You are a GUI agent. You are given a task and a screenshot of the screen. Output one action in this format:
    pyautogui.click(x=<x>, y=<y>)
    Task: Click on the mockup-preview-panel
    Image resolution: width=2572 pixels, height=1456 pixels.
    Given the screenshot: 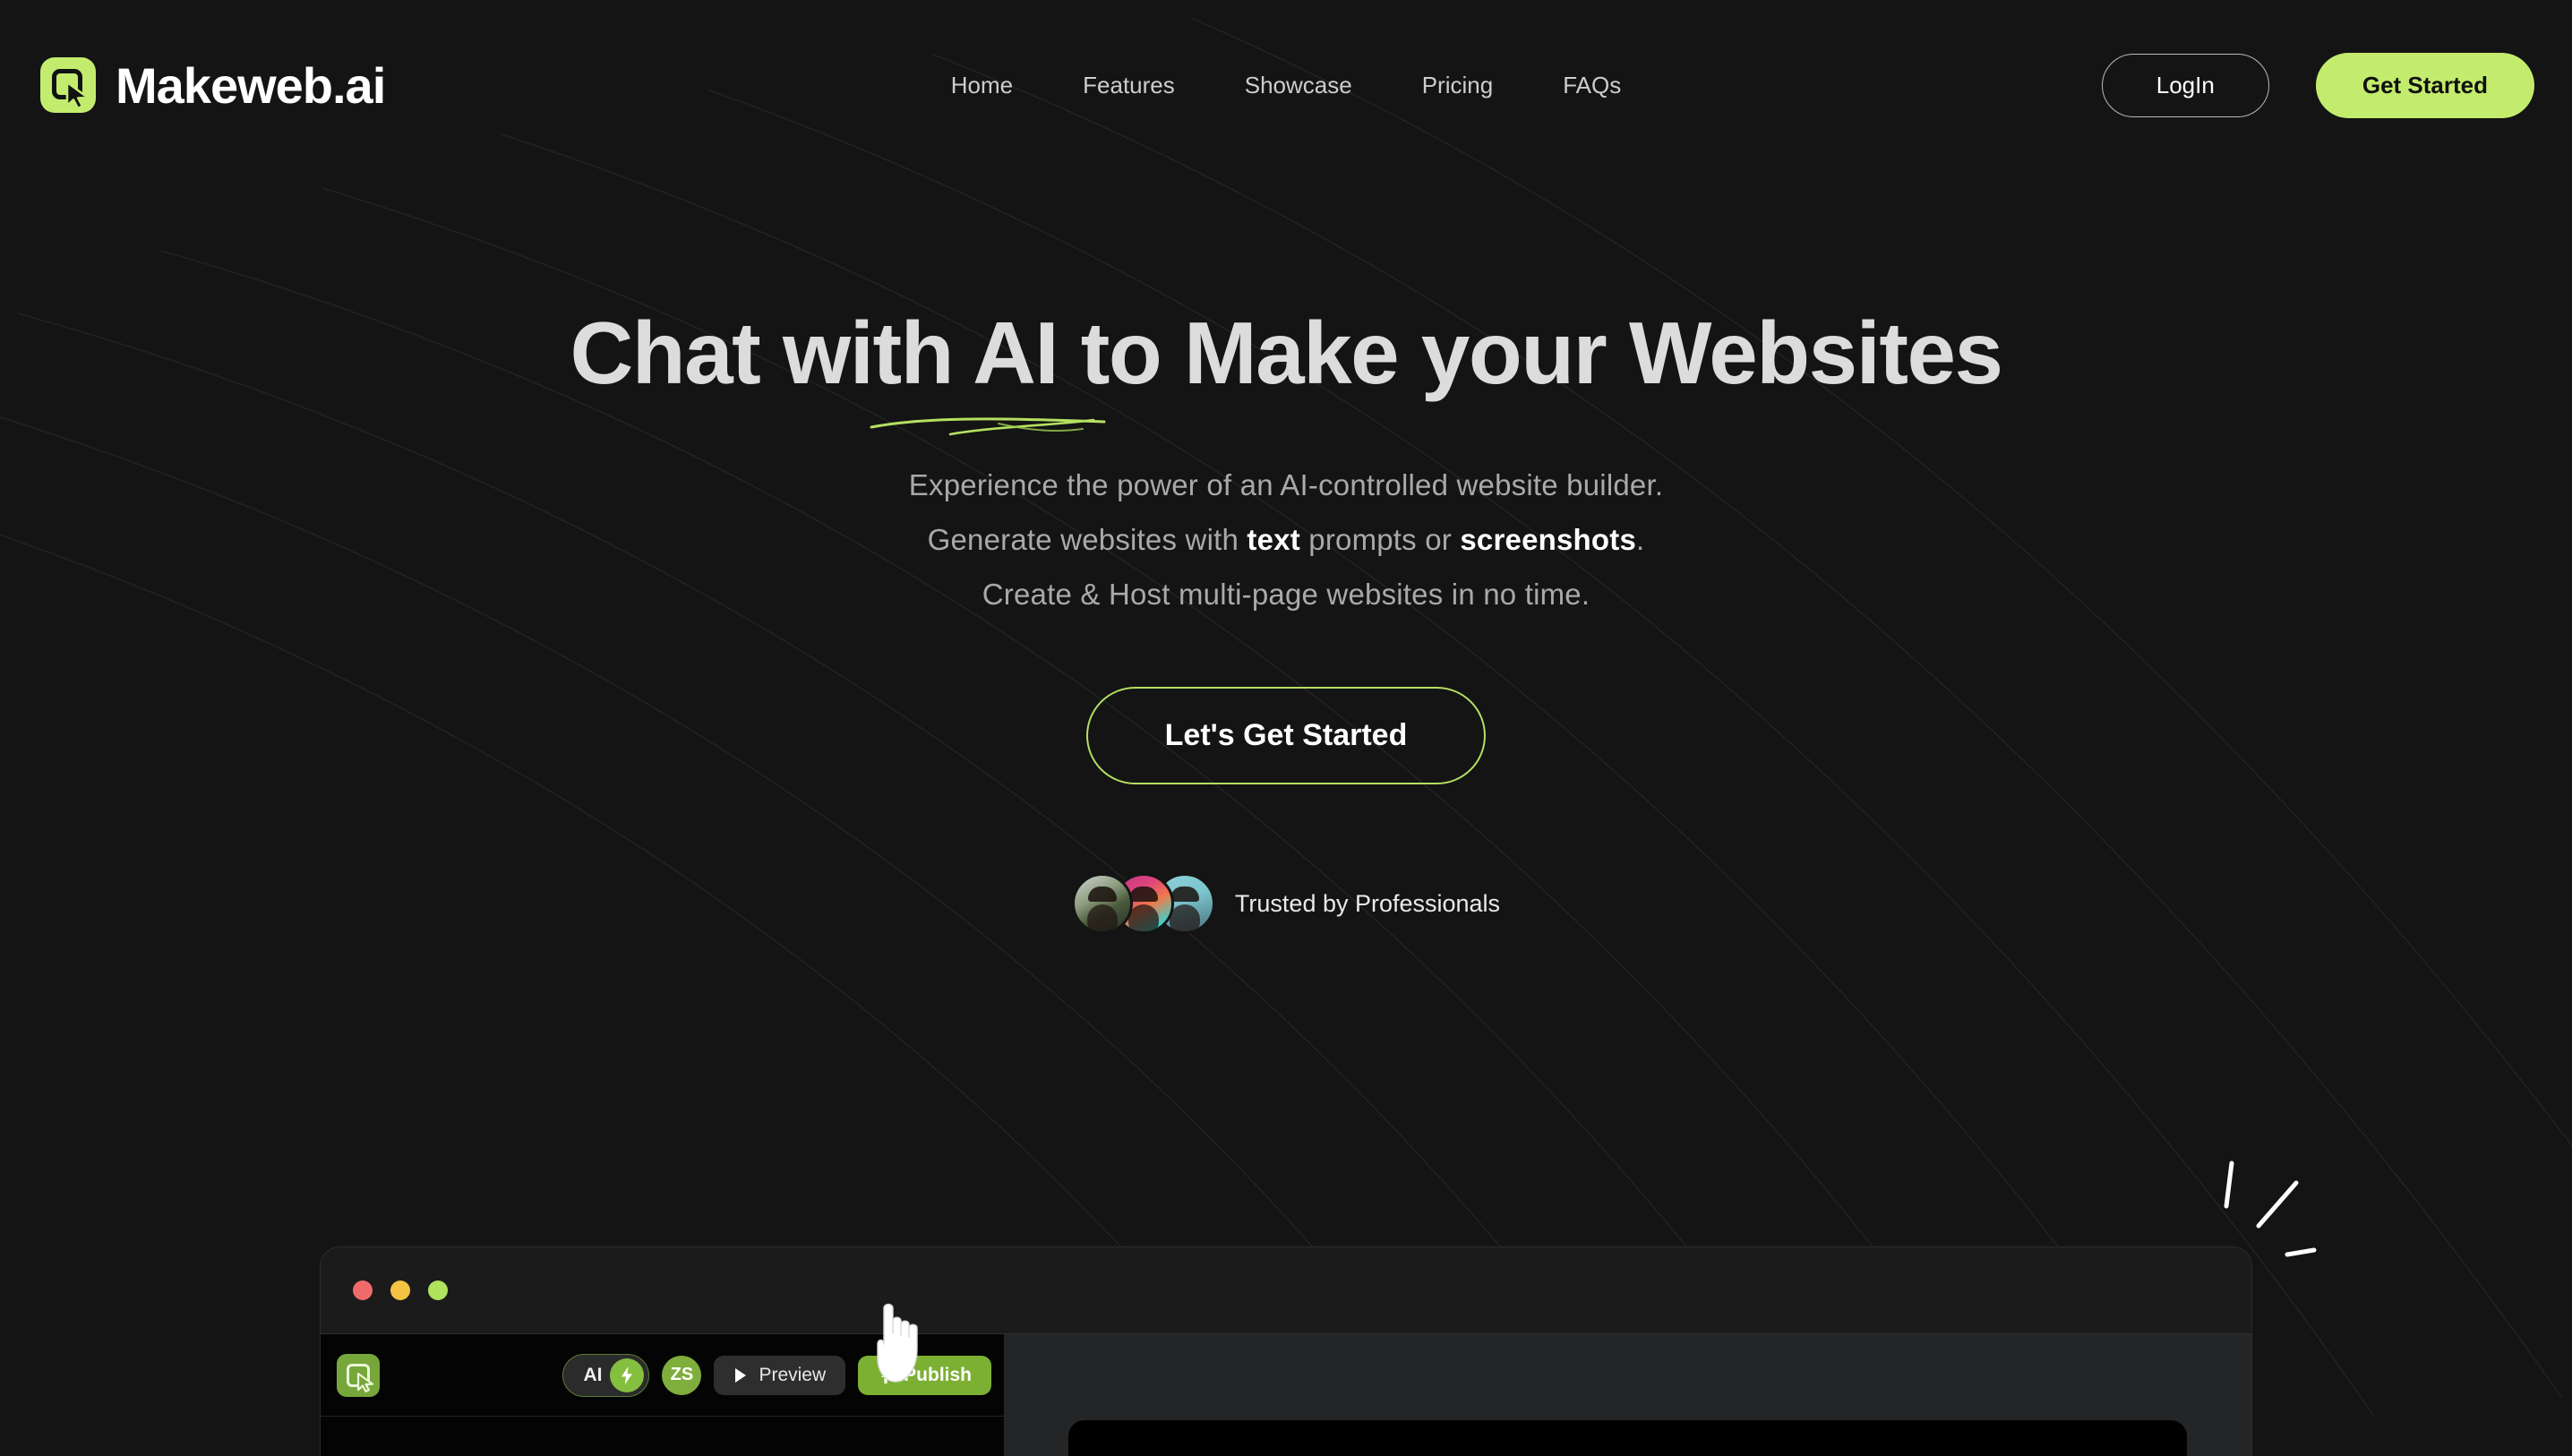 What is the action you would take?
    pyautogui.click(x=1628, y=1395)
    